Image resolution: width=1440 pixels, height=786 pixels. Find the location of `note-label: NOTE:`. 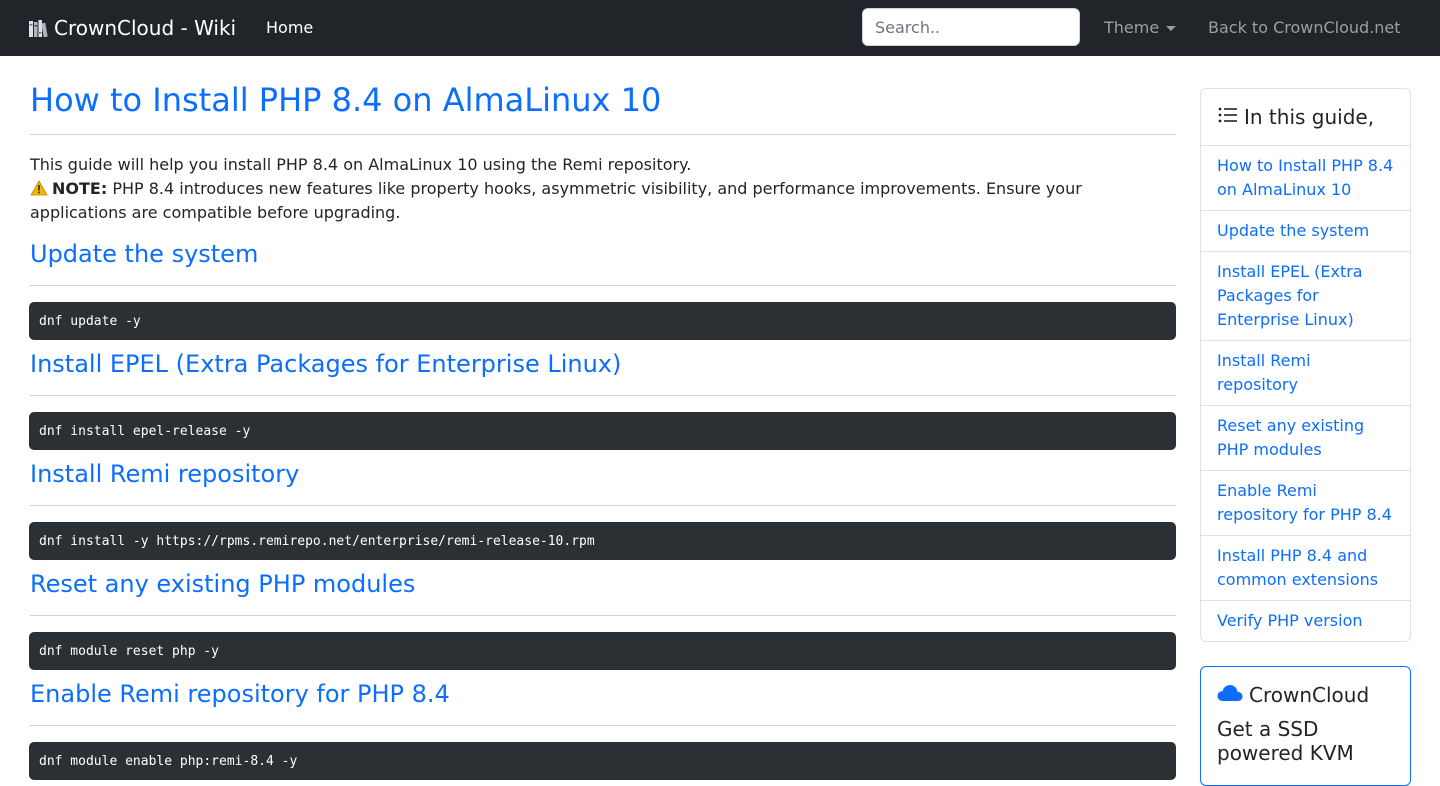

note-label: NOTE: is located at coordinates (80, 188).